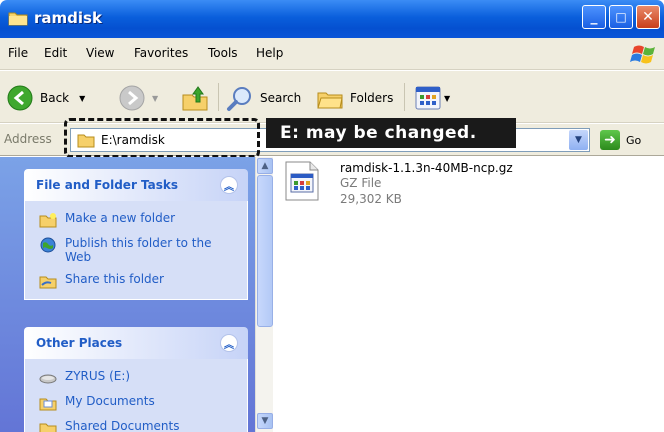 Image resolution: width=664 pixels, height=432 pixels. I want to click on globe-icon, so click(48, 245).